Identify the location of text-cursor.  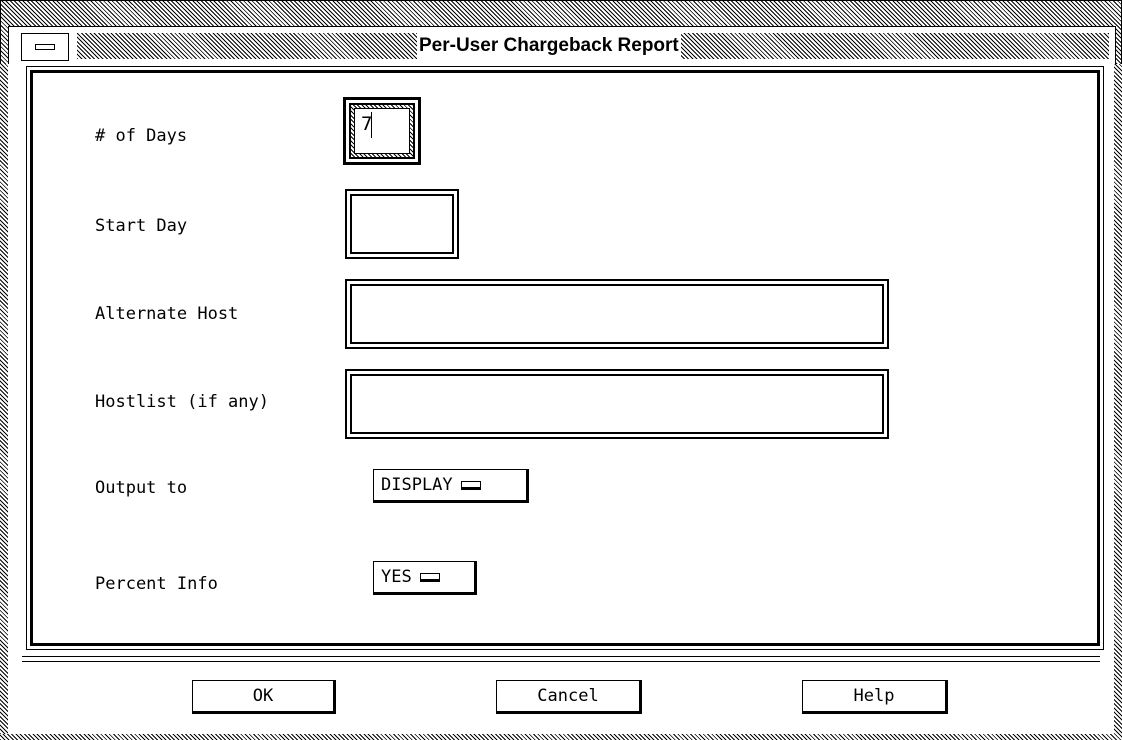
(371, 125).